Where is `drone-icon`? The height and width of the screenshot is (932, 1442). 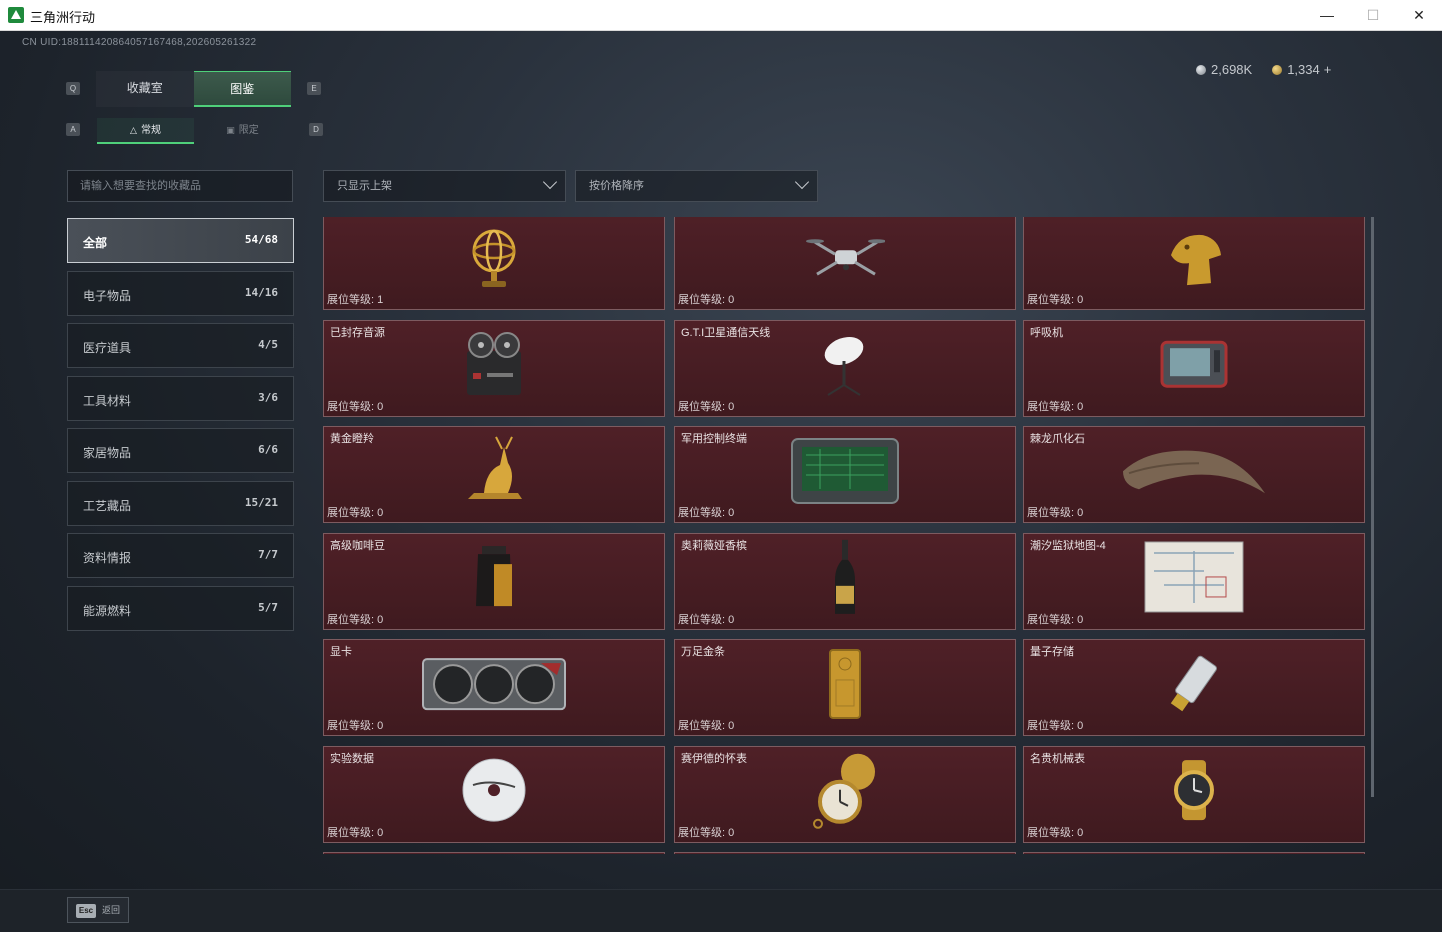 drone-icon is located at coordinates (845, 260).